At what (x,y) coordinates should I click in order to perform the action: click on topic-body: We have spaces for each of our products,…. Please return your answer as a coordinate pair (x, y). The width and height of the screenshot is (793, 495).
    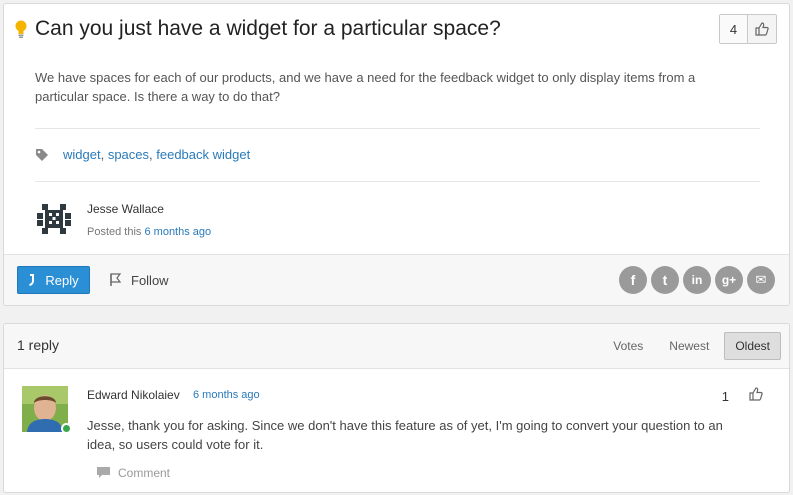
    Looking at the image, I should click on (365, 87).